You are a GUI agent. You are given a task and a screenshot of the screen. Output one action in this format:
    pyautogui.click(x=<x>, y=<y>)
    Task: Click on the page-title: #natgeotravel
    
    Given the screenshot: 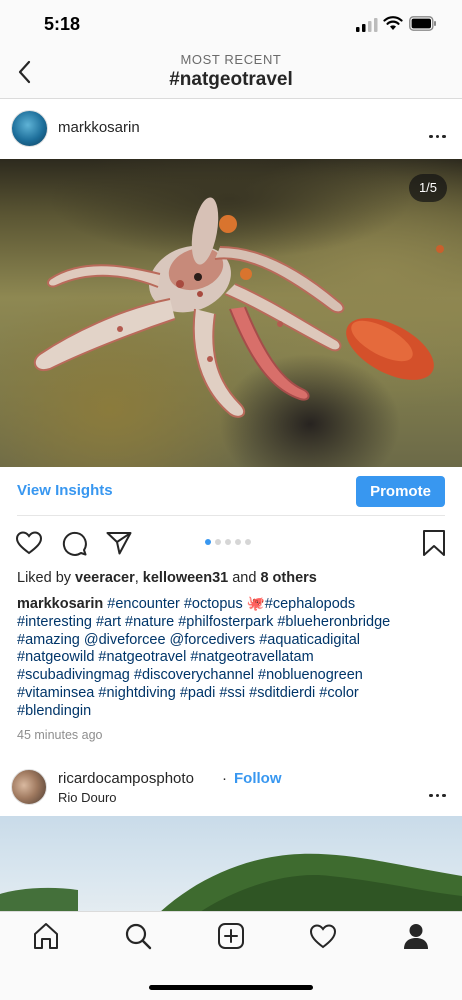 What is the action you would take?
    pyautogui.click(x=231, y=79)
    